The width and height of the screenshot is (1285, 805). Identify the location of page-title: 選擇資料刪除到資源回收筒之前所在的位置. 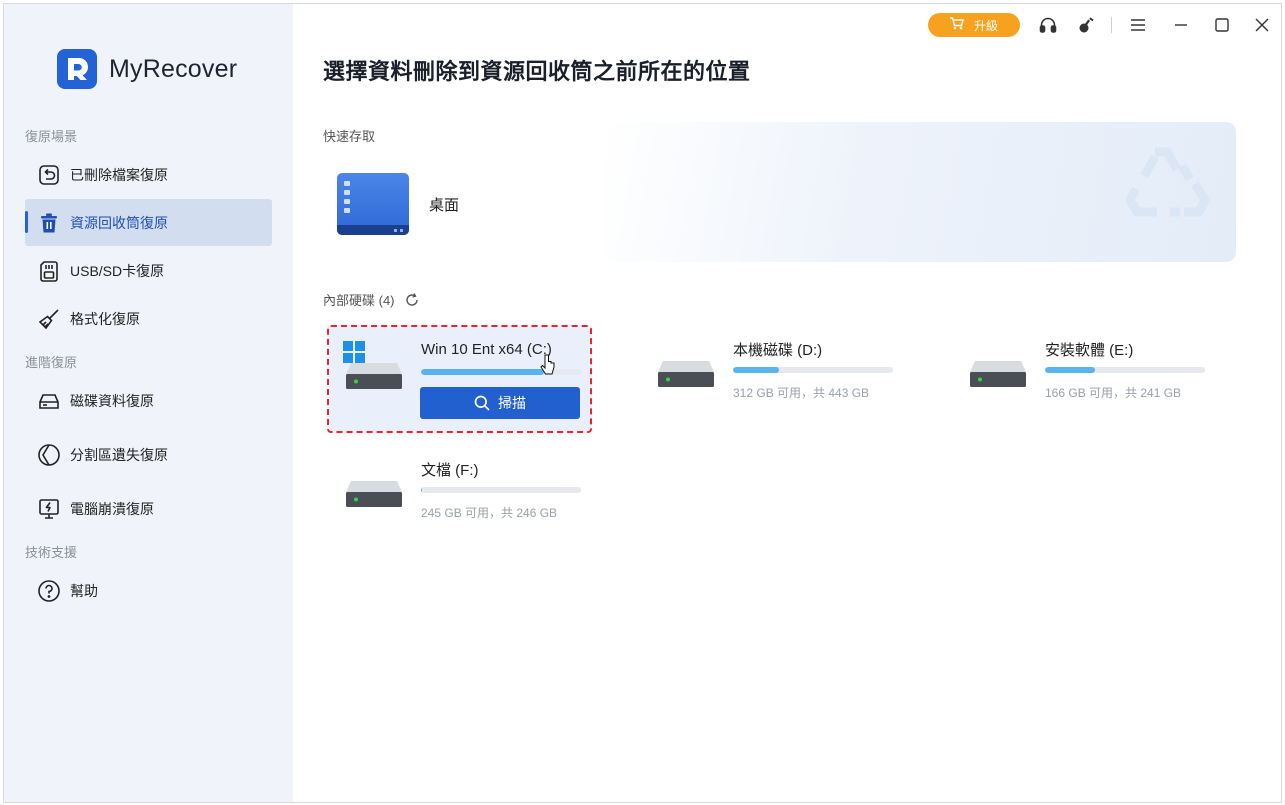
(537, 71).